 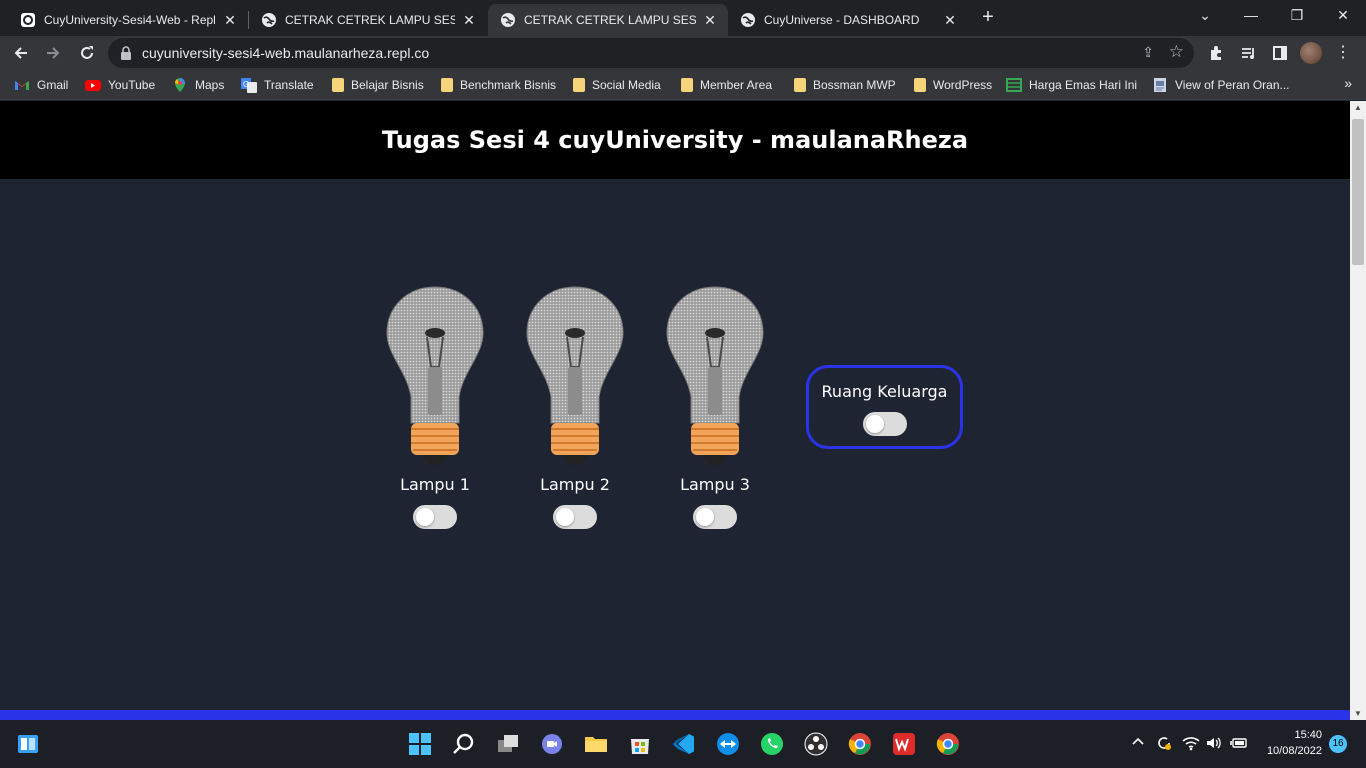 I want to click on forward-button, so click(x=53, y=53).